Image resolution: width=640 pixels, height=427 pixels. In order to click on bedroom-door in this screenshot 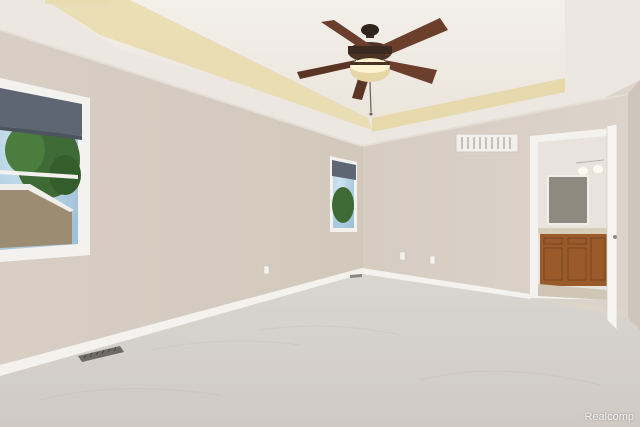, I will do `click(612, 227)`.